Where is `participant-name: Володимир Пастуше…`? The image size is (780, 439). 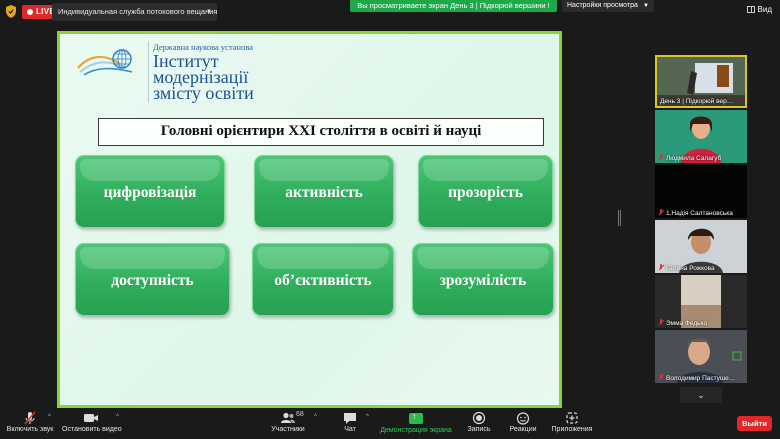 participant-name: Володимир Пастуше… is located at coordinates (696, 378).